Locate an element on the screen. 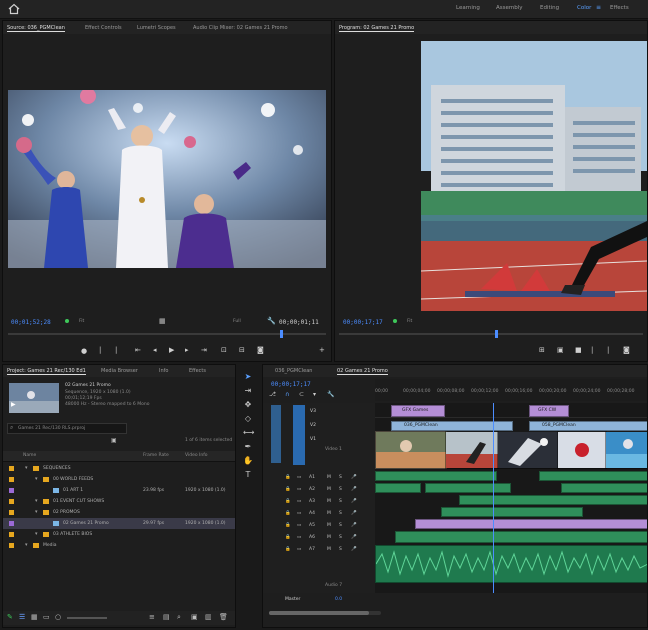 The height and width of the screenshot is (630, 648). tab-audio-clip-mixer: Audio Clip Mixer: 02 Games 21 Promo is located at coordinates (240, 28).